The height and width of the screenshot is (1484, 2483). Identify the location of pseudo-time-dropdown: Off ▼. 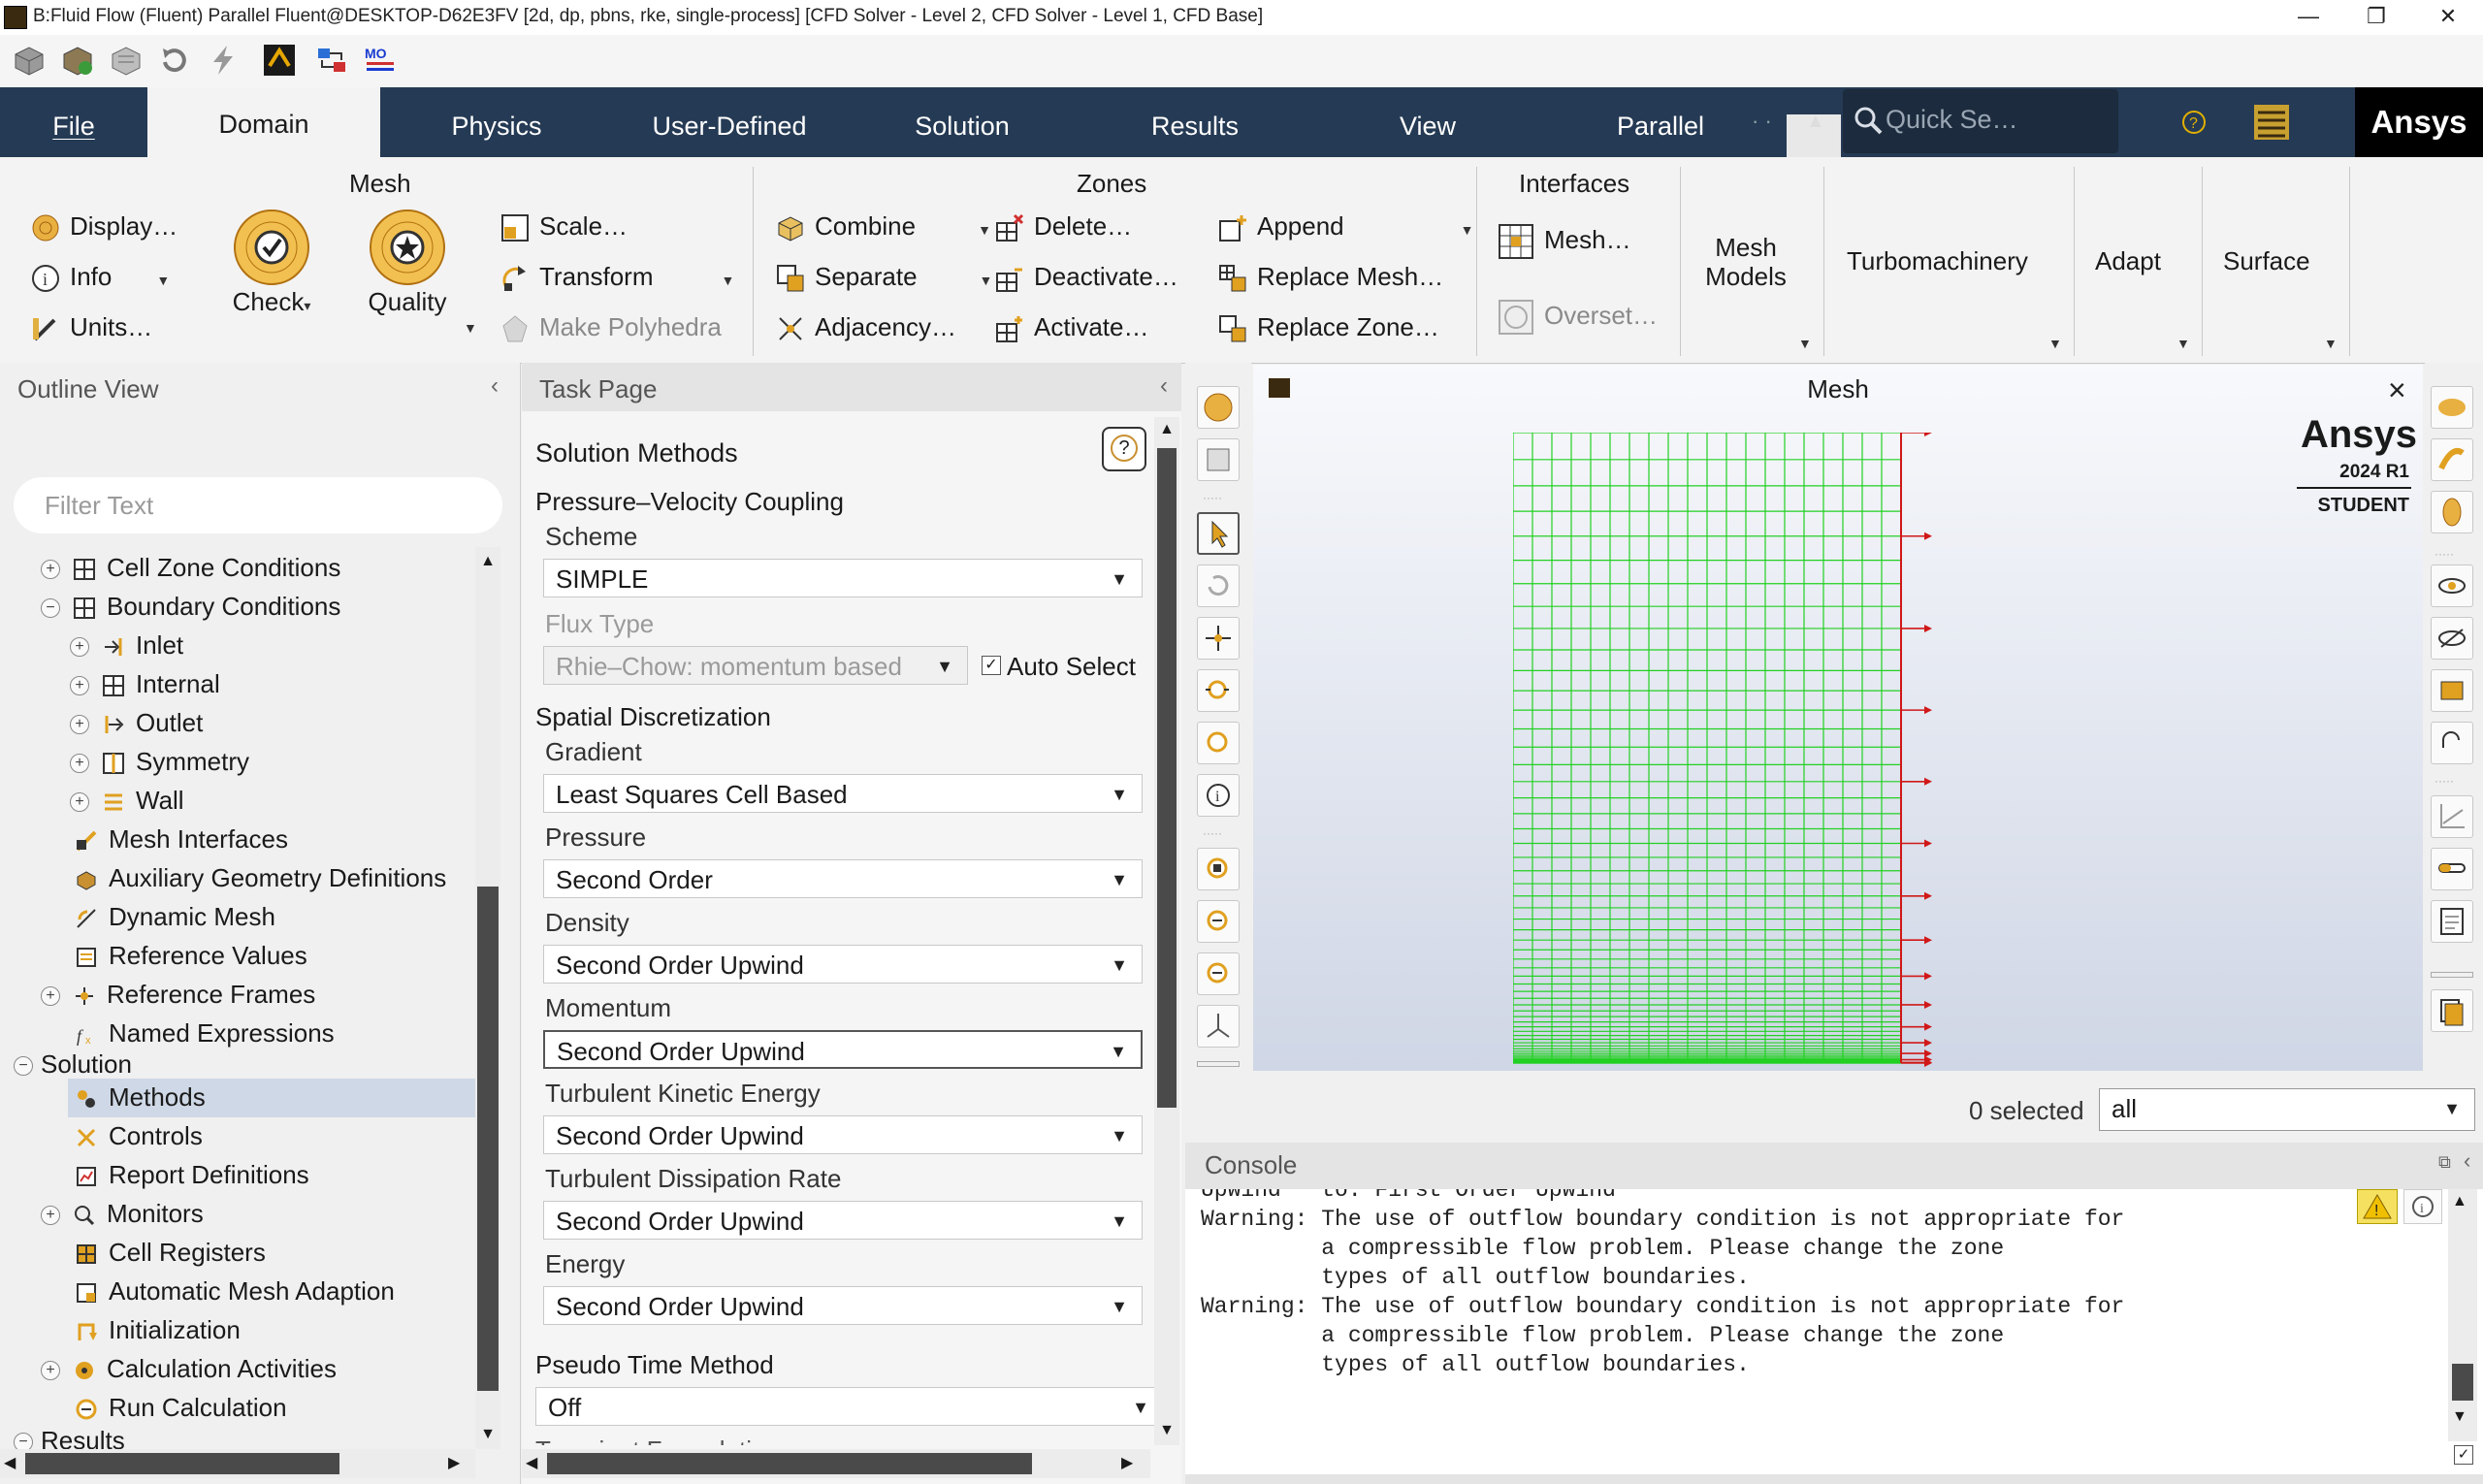
(850, 1406).